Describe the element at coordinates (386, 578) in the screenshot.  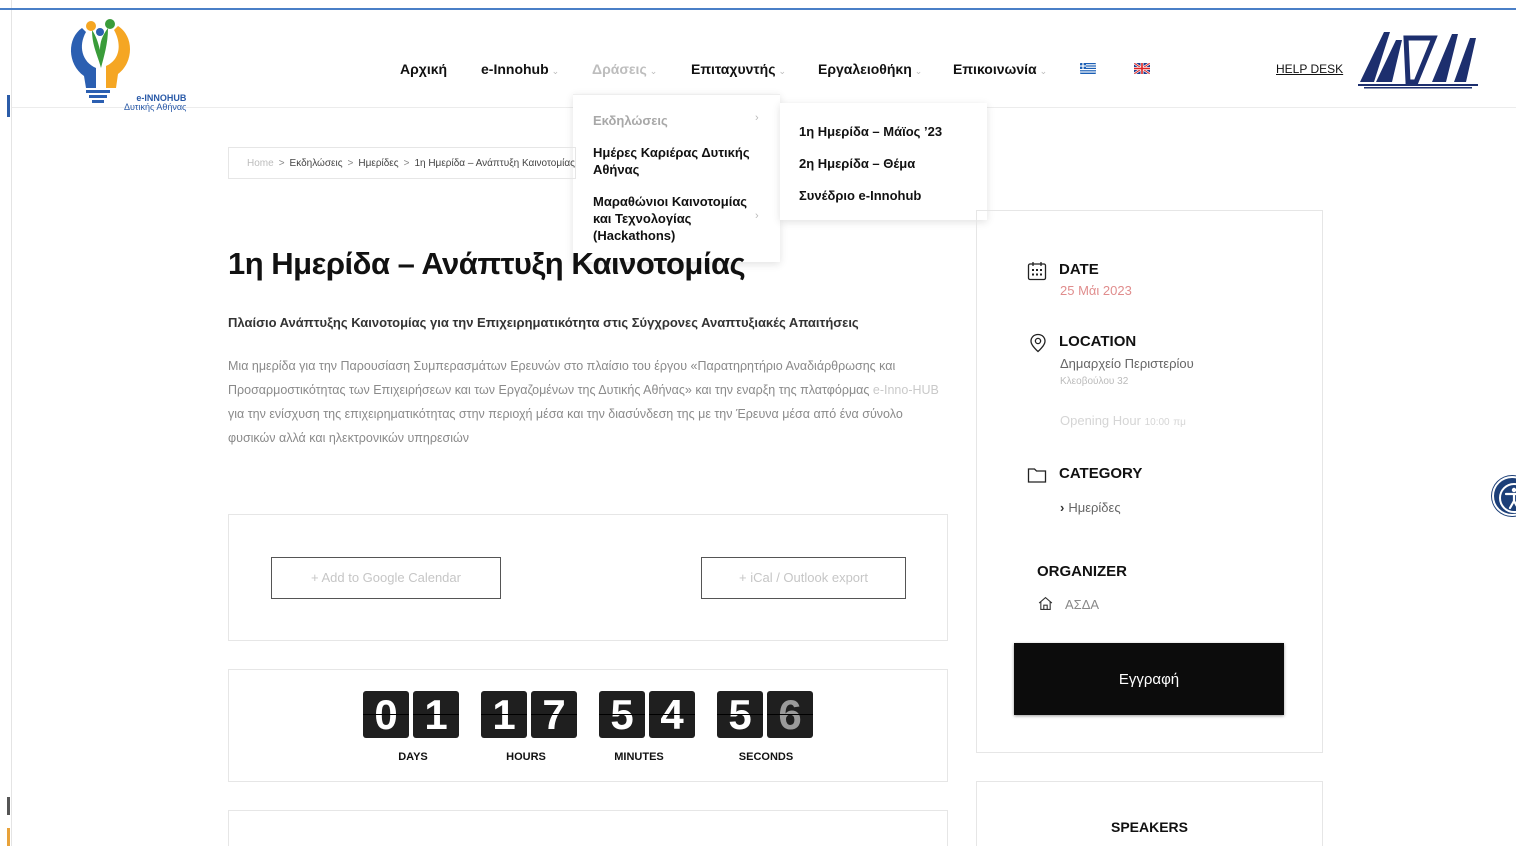
I see `add-google-calendar-button: + Add to Google Calendar` at that location.